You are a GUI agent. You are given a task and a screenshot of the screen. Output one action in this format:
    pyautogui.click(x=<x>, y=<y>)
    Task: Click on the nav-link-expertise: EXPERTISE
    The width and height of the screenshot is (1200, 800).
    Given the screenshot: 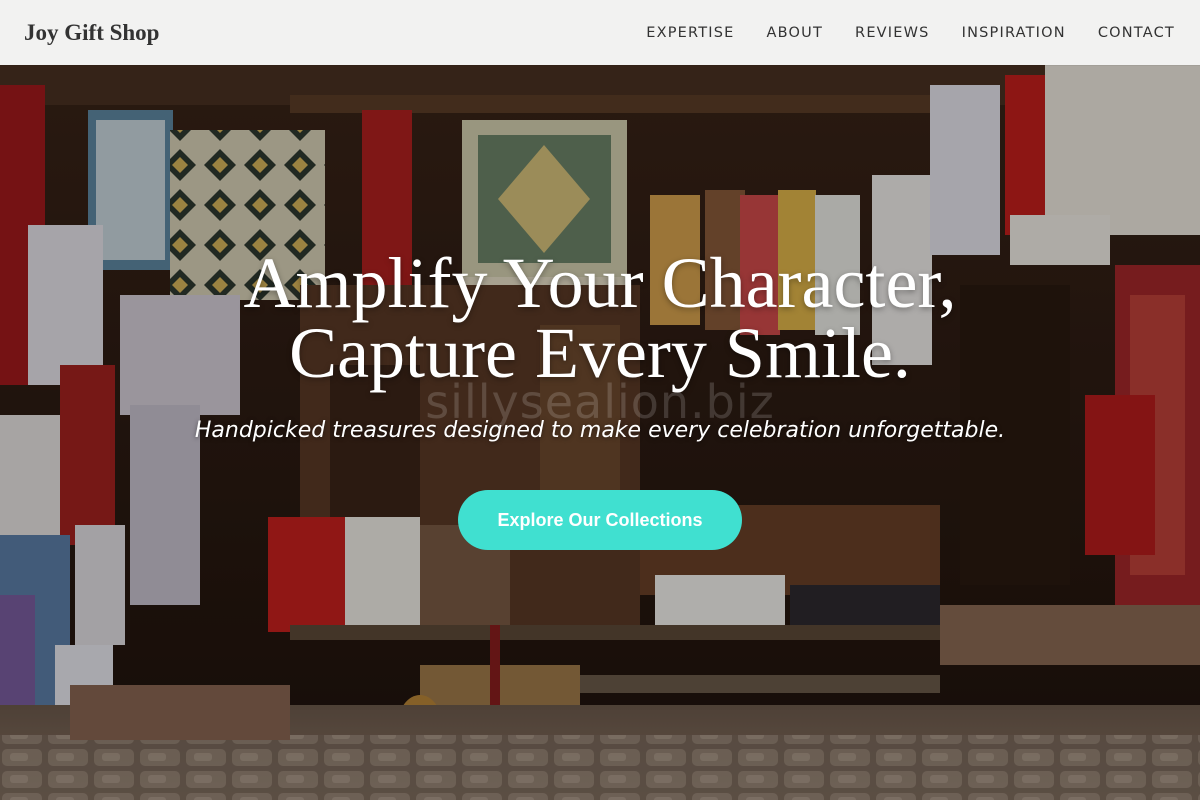 What is the action you would take?
    pyautogui.click(x=690, y=33)
    